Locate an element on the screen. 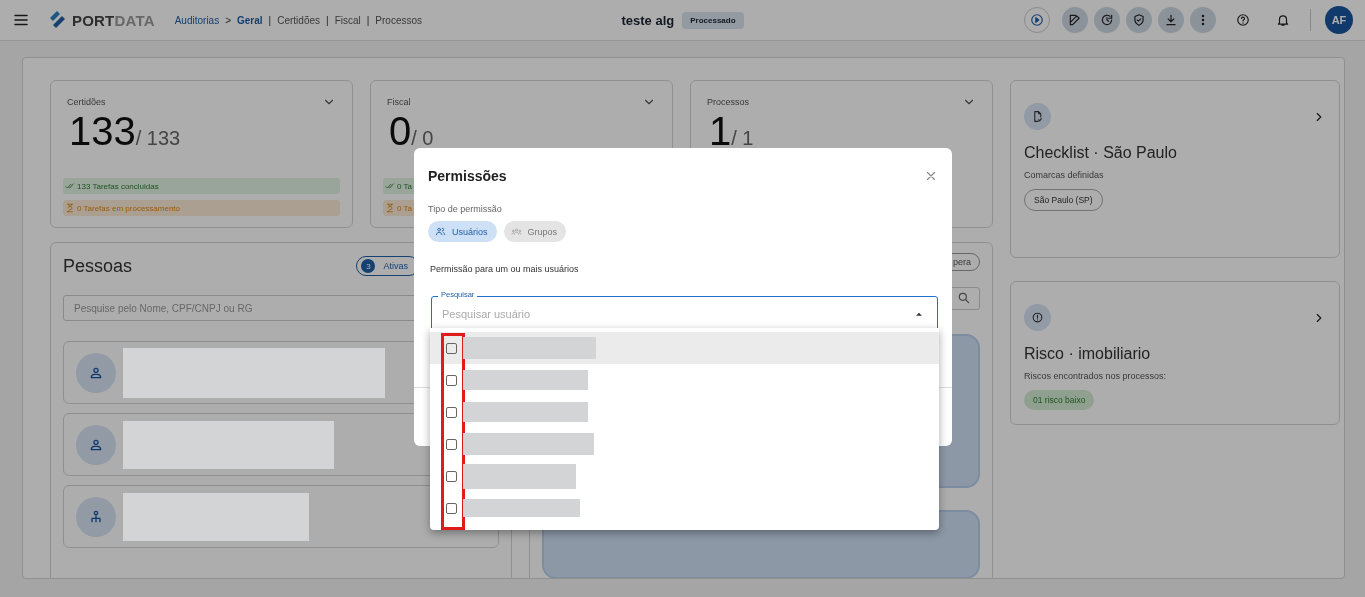 This screenshot has height=597, width=1365. page-title: teste alg is located at coordinates (648, 20).